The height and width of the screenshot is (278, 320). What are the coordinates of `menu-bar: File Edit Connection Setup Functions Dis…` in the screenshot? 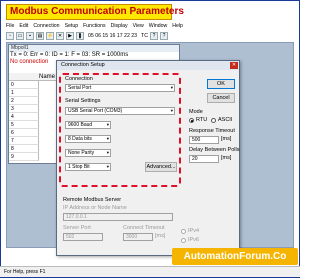 It's located at (116, 26).